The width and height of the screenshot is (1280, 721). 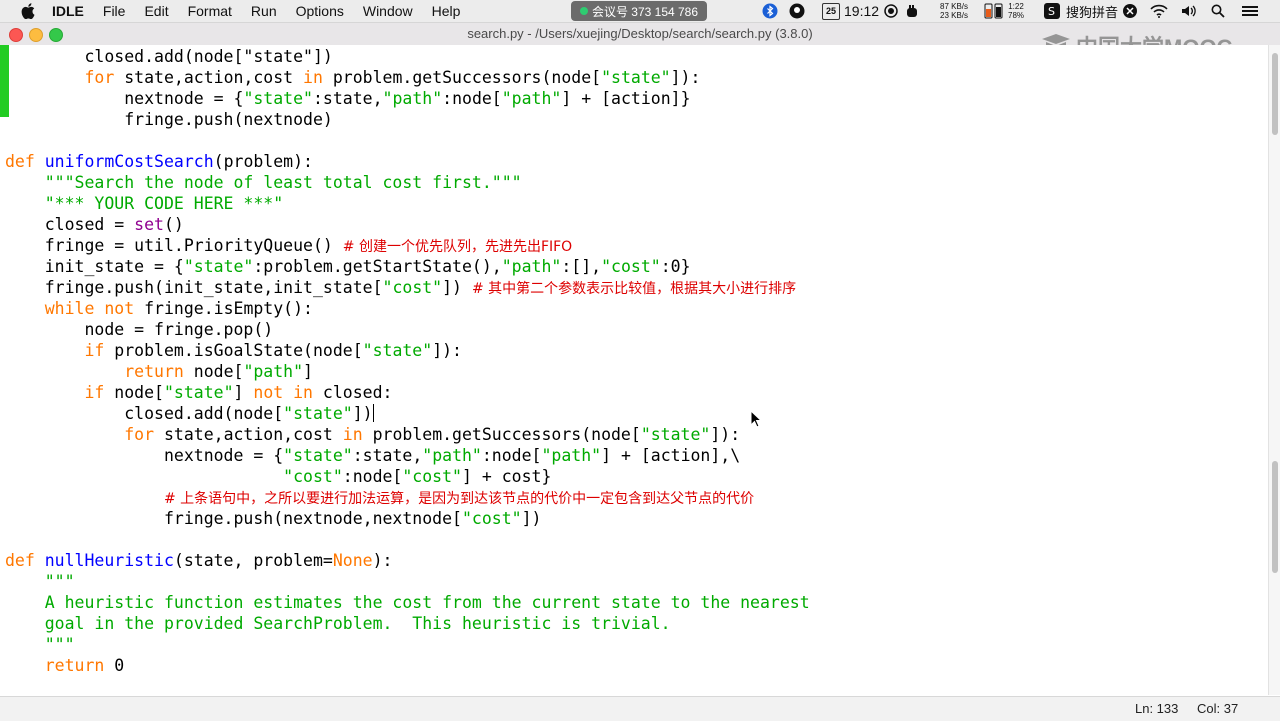 I want to click on code-line: while not fringe.isEmpty():, so click(x=178, y=308).